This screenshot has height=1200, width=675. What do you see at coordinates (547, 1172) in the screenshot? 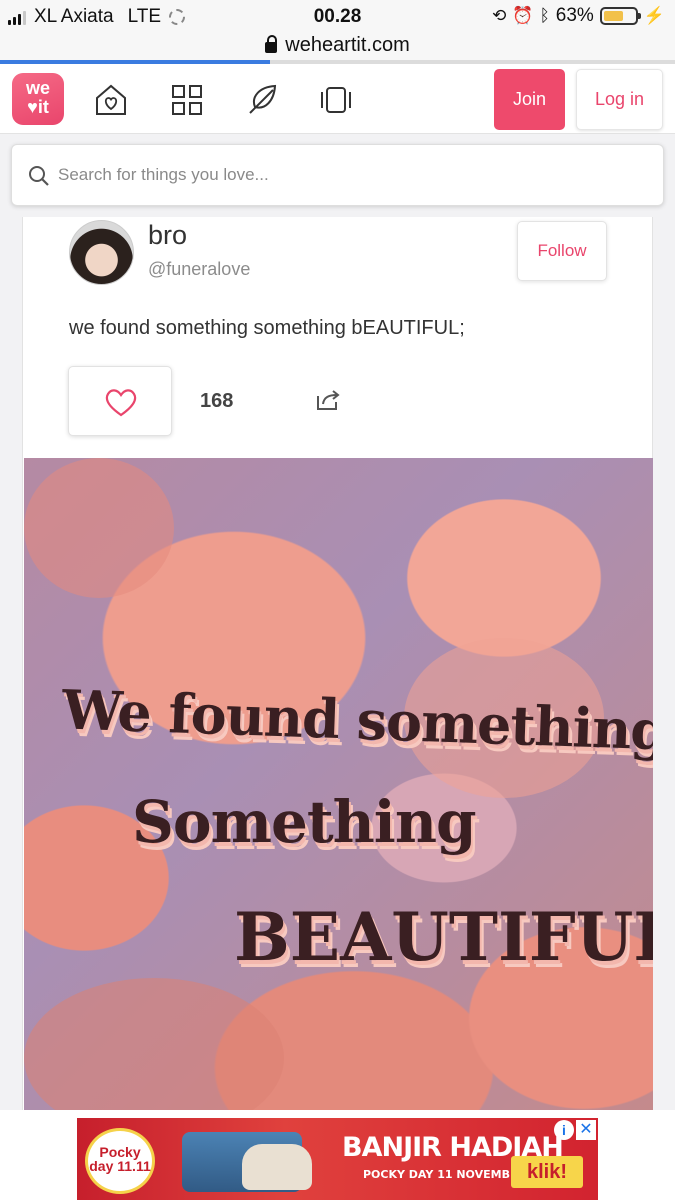
I see `ad-cta-button: klik!` at bounding box center [547, 1172].